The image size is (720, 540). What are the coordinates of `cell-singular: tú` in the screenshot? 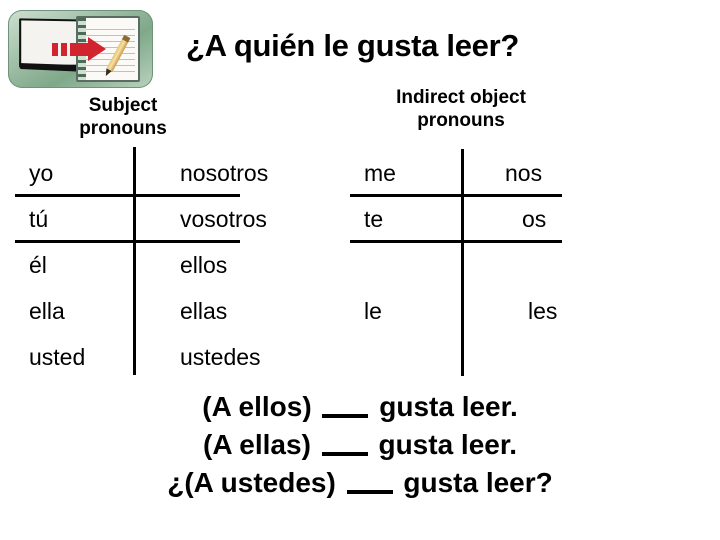 It's located at (39, 219).